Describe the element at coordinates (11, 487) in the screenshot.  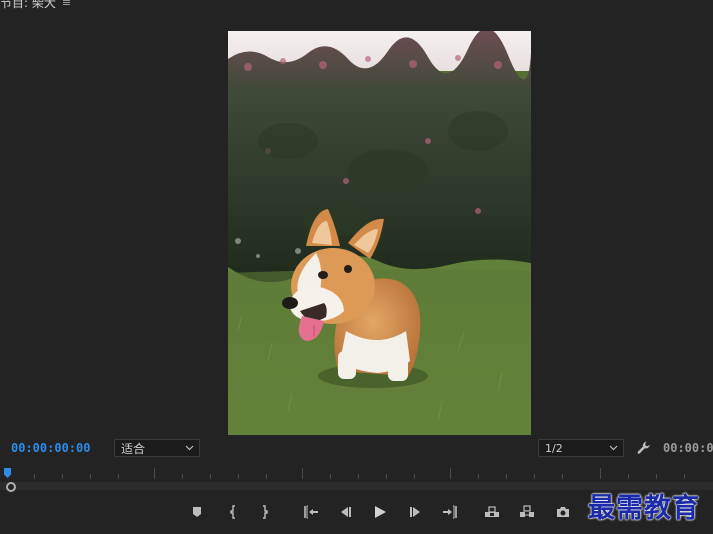
I see `zoom-handle-icon` at that location.